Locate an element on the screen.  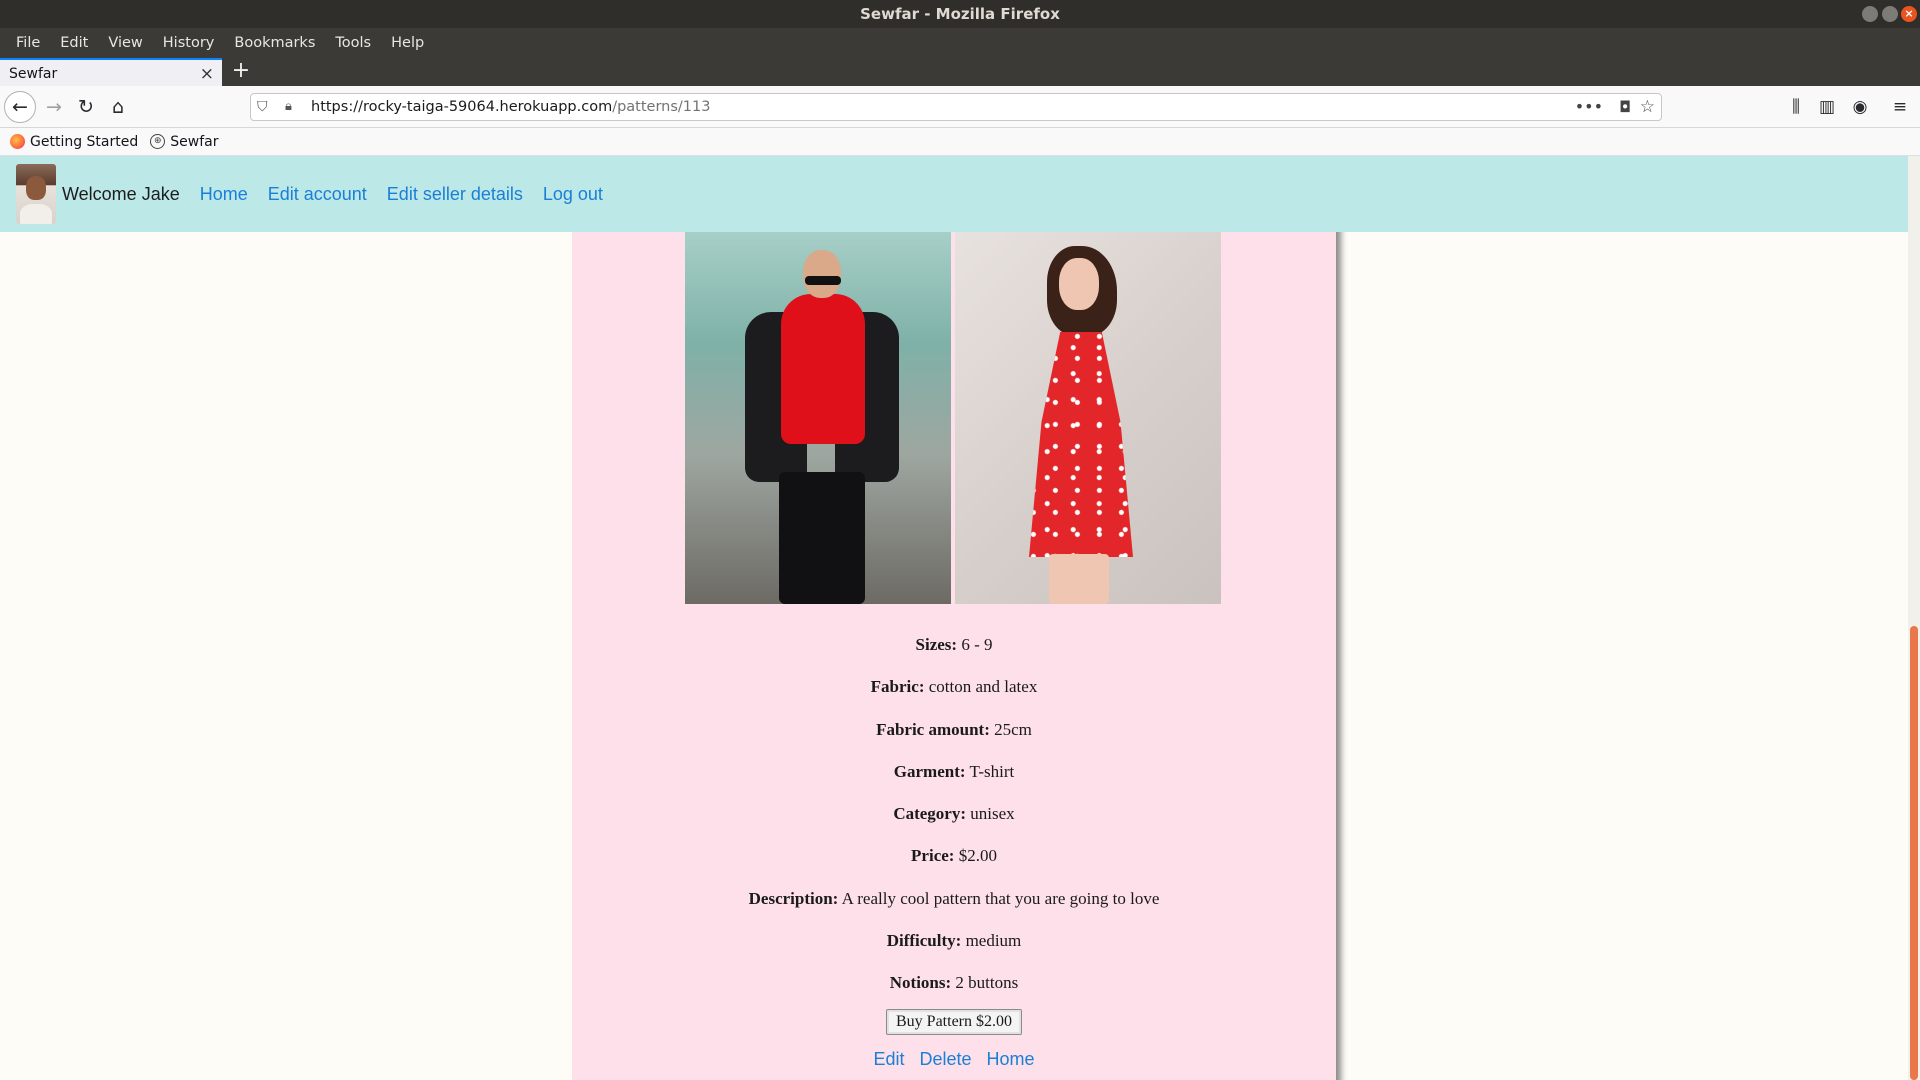
nav-edit-seller-details-link: Edit seller details is located at coordinates (455, 194).